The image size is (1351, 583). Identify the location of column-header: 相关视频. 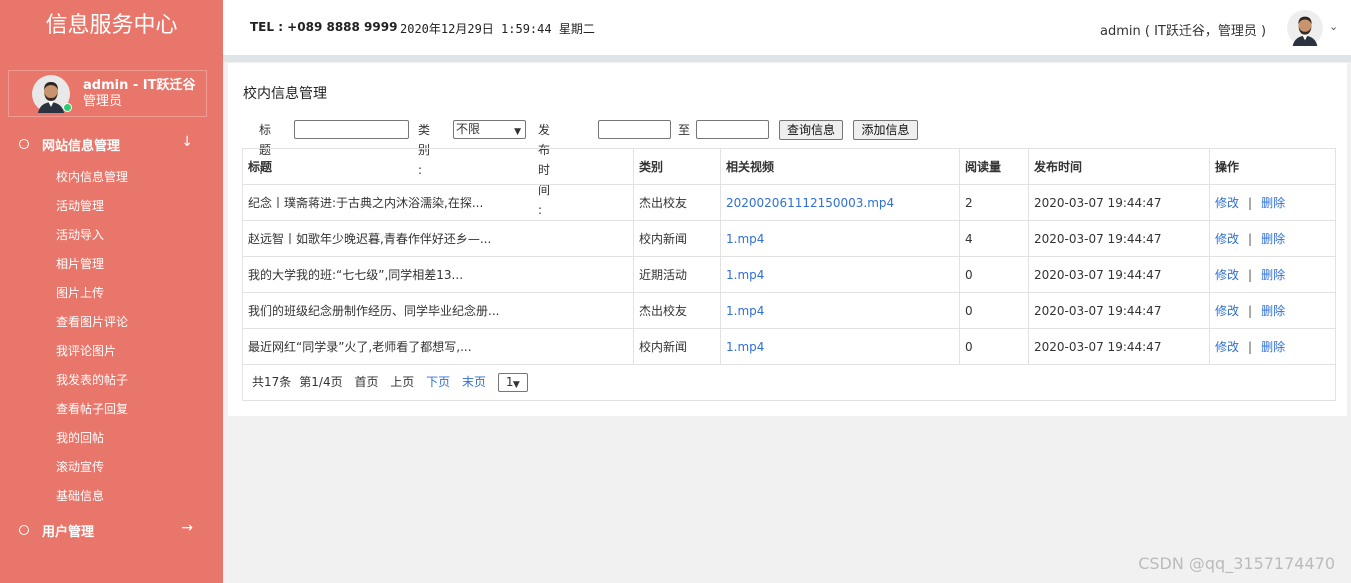
(840, 166).